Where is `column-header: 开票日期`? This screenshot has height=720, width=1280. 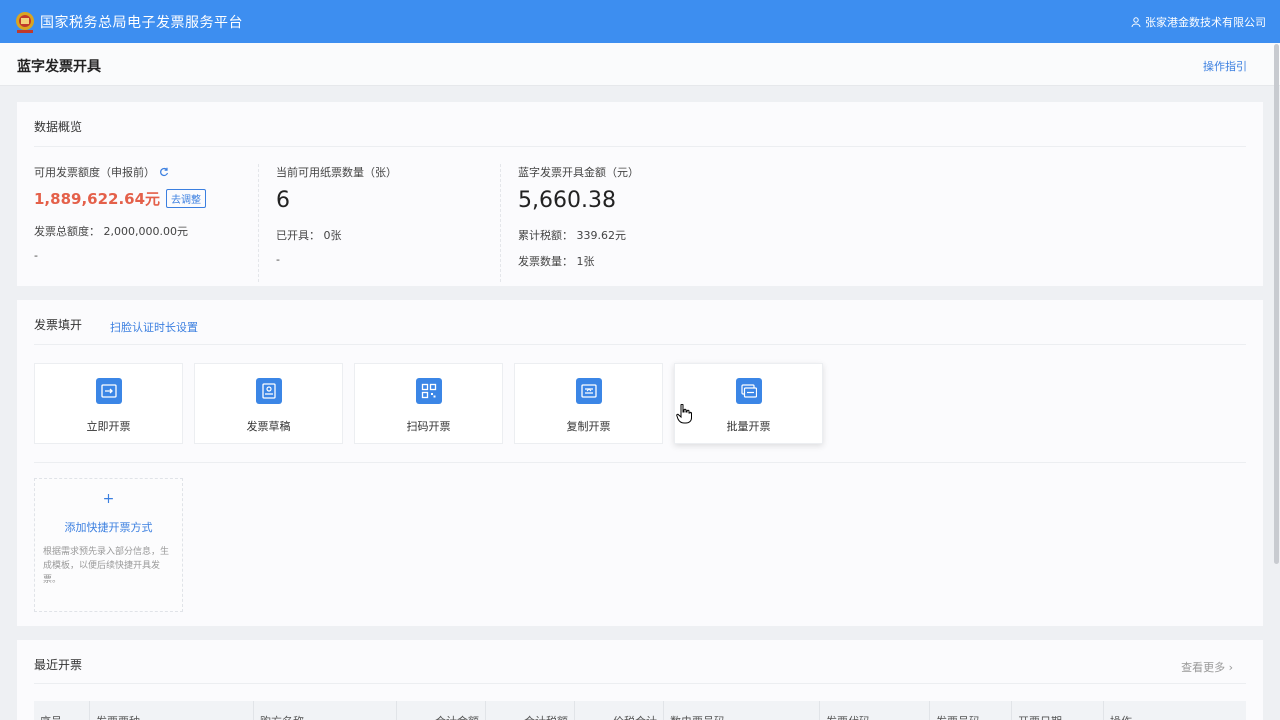
column-header: 开票日期 is located at coordinates (1058, 710).